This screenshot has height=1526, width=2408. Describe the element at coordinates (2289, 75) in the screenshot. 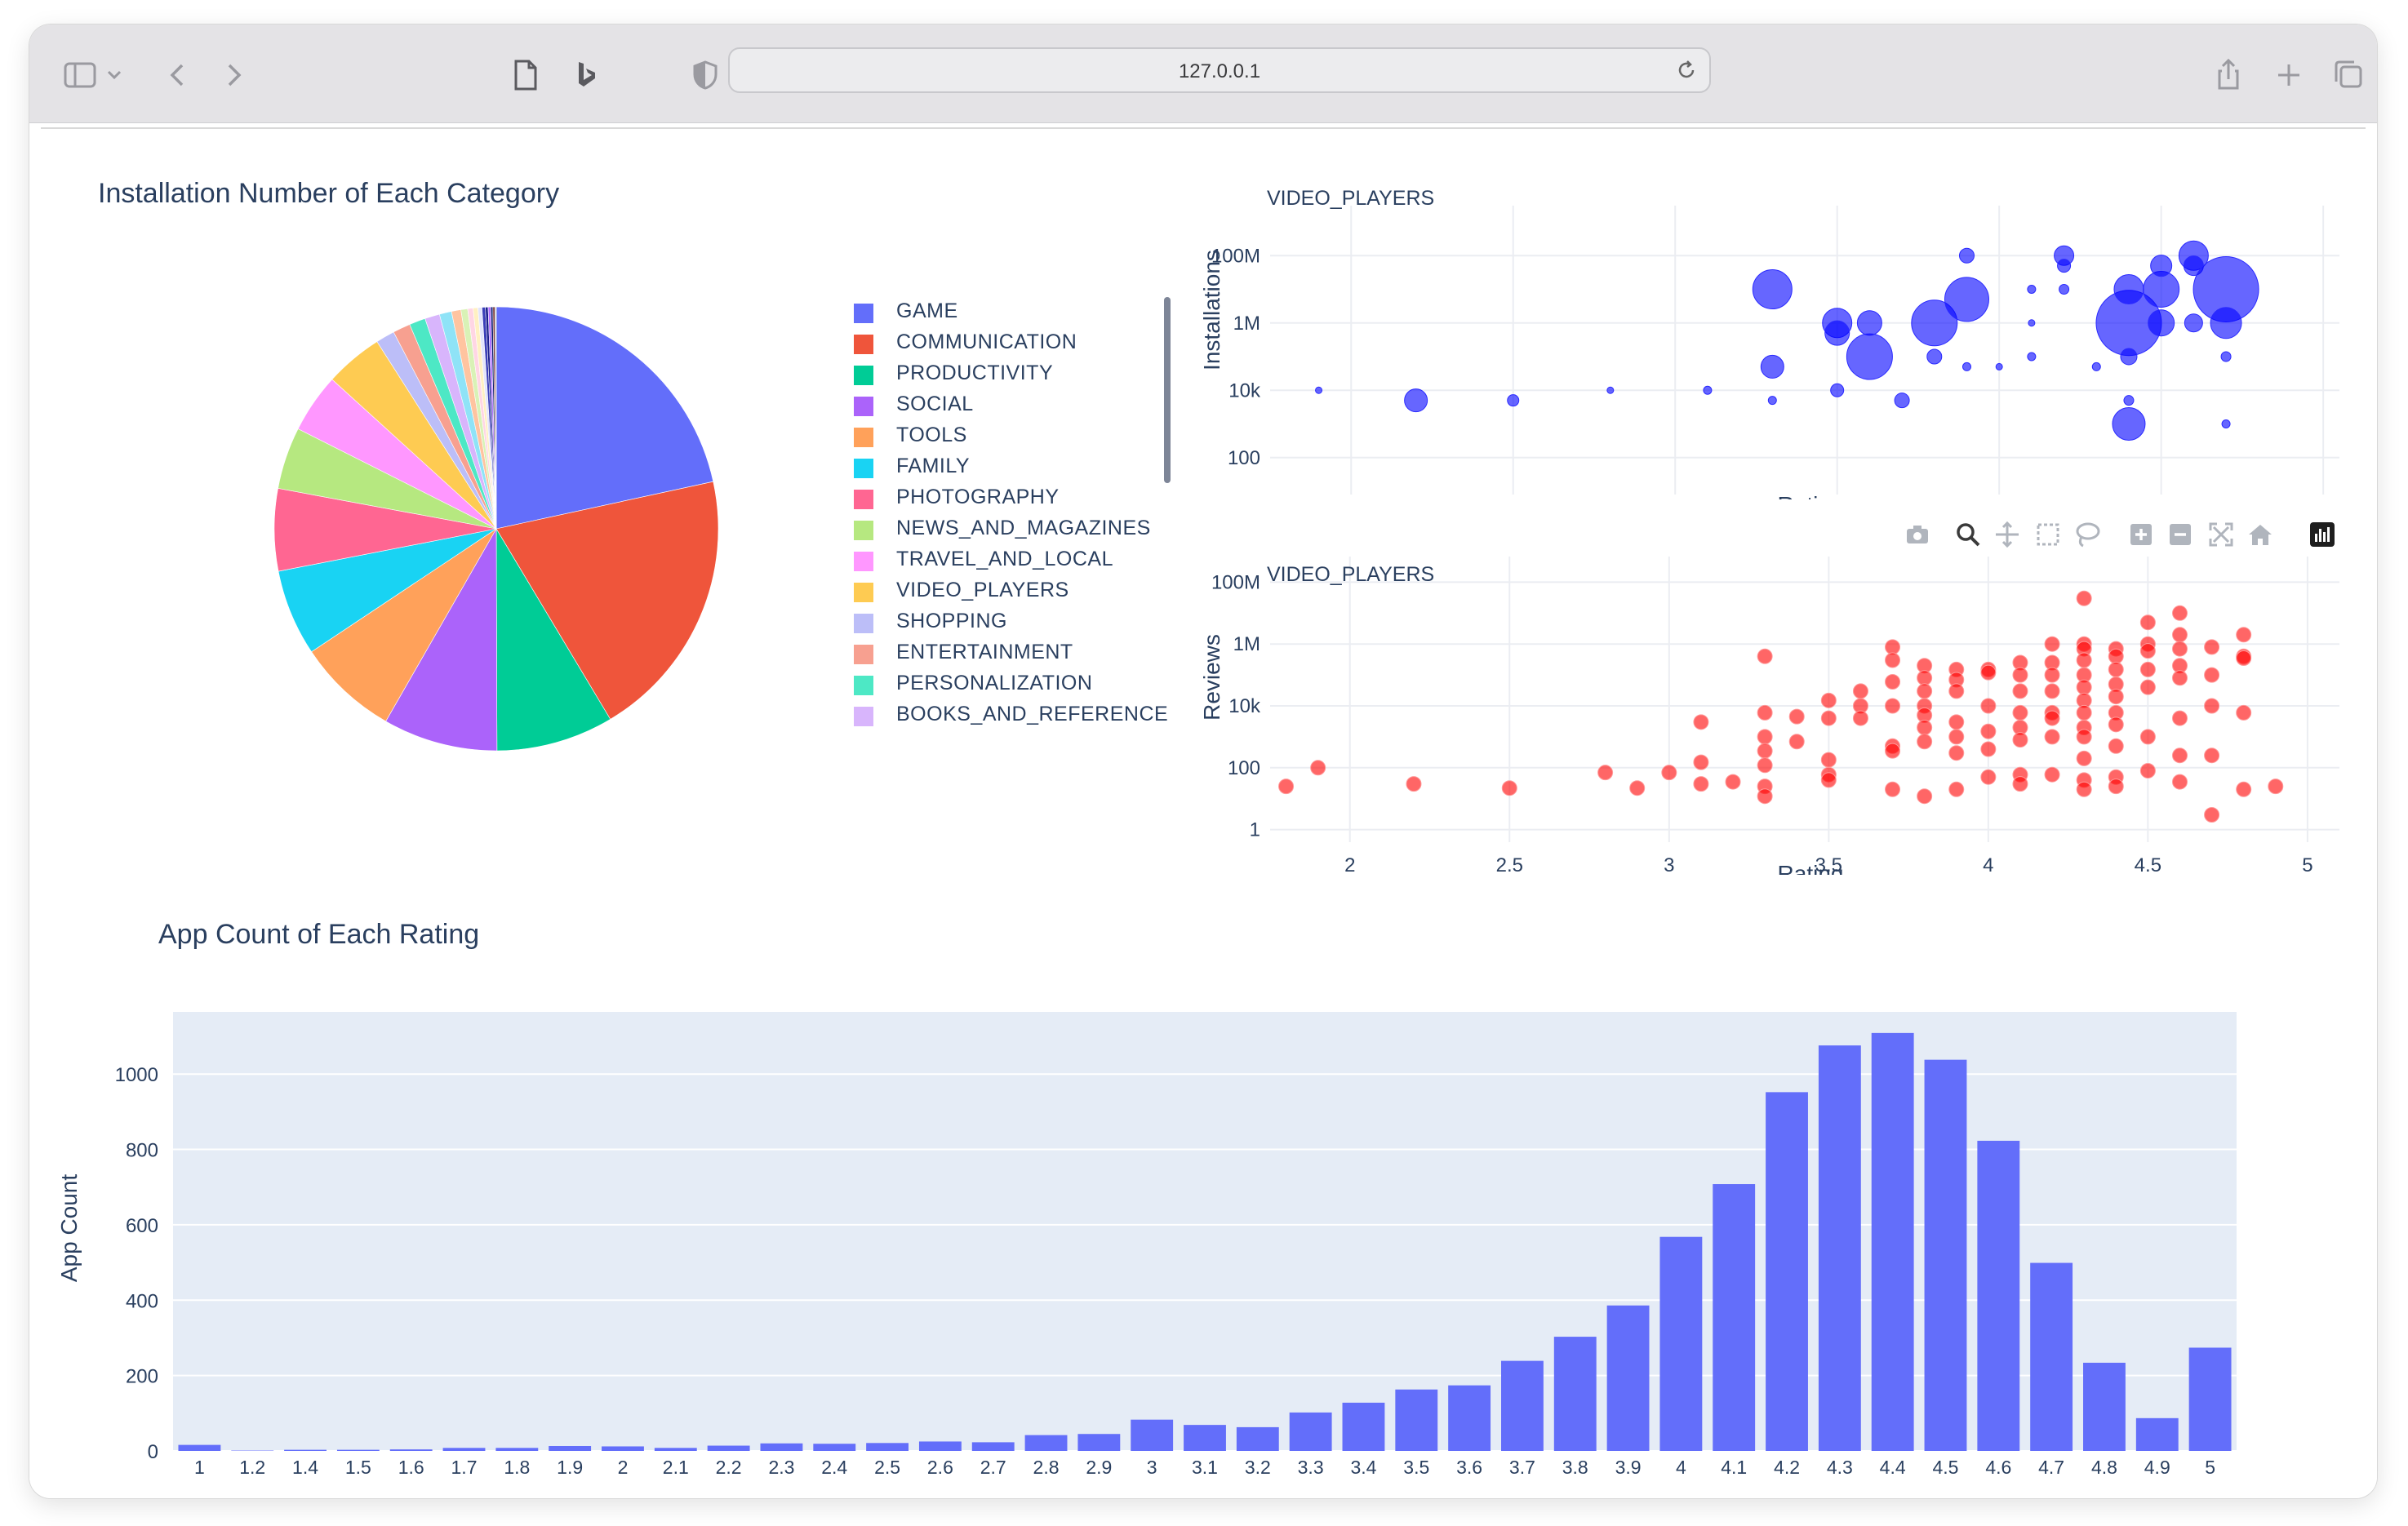

I see `new-tab-icon` at that location.